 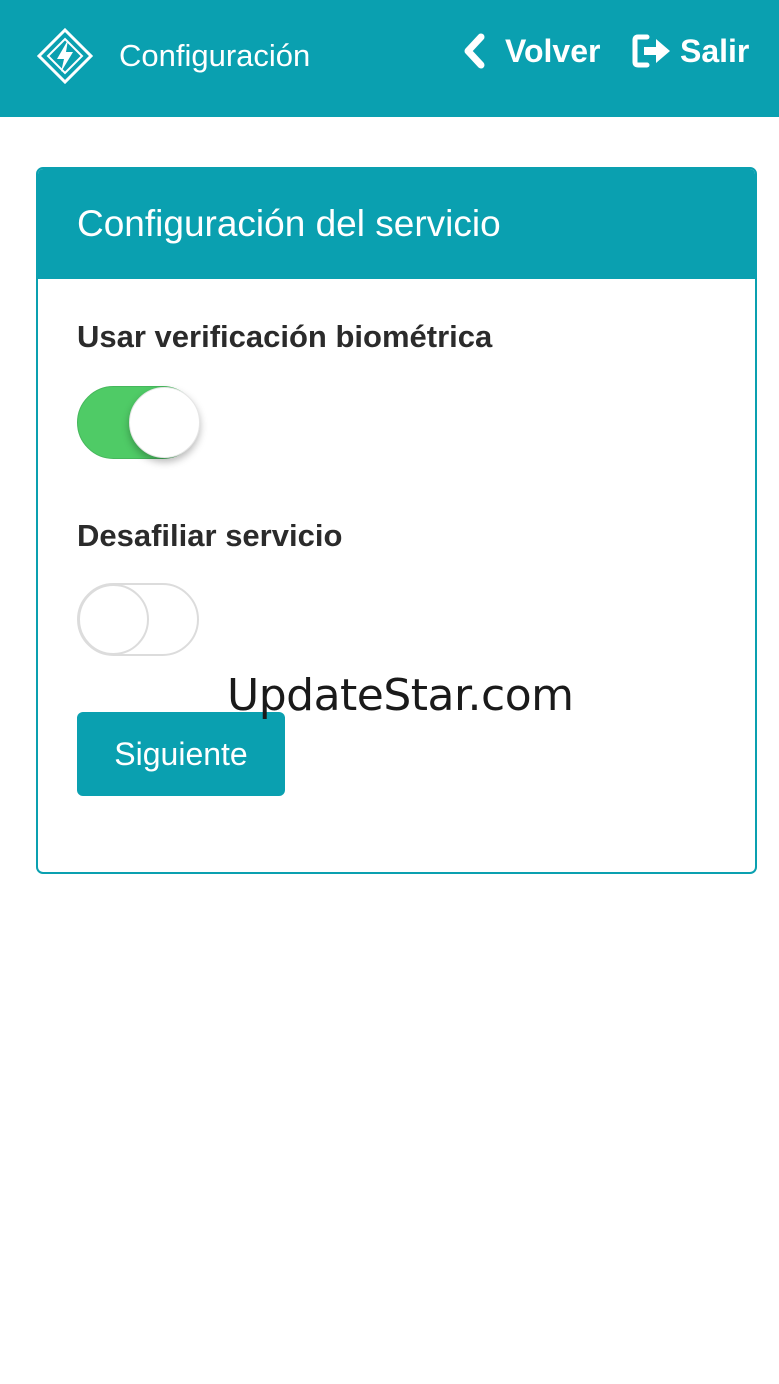 What do you see at coordinates (285, 336) in the screenshot?
I see `biometric-label: Usar verificación biométrica` at bounding box center [285, 336].